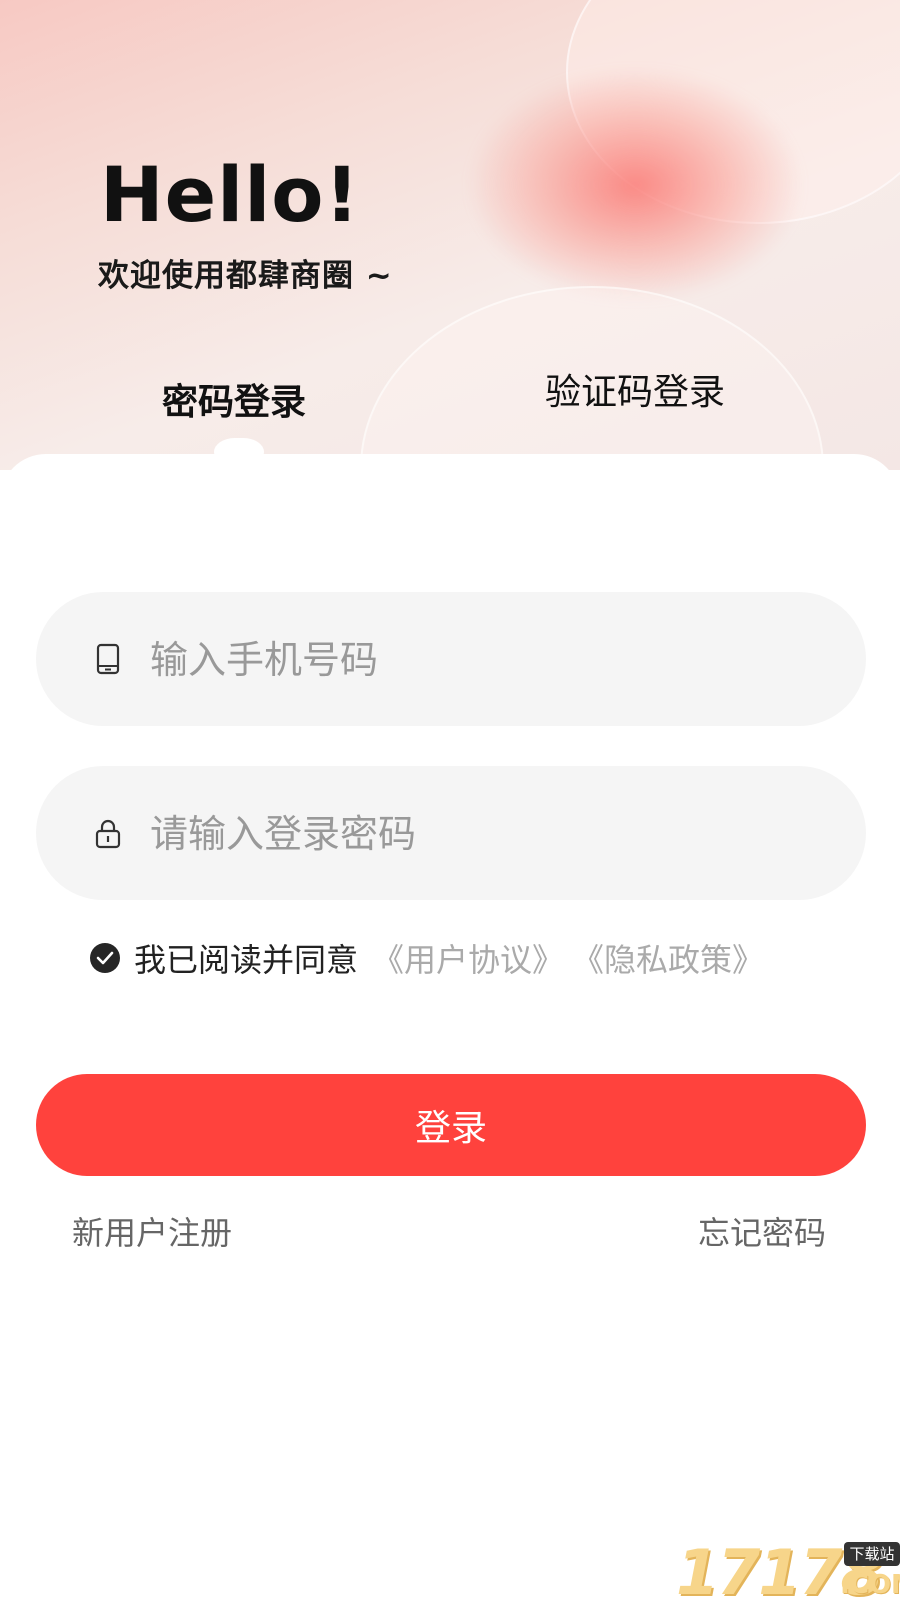 Image resolution: width=900 pixels, height=1609 pixels. Describe the element at coordinates (108, 833) in the screenshot. I see `lock-icon` at that location.